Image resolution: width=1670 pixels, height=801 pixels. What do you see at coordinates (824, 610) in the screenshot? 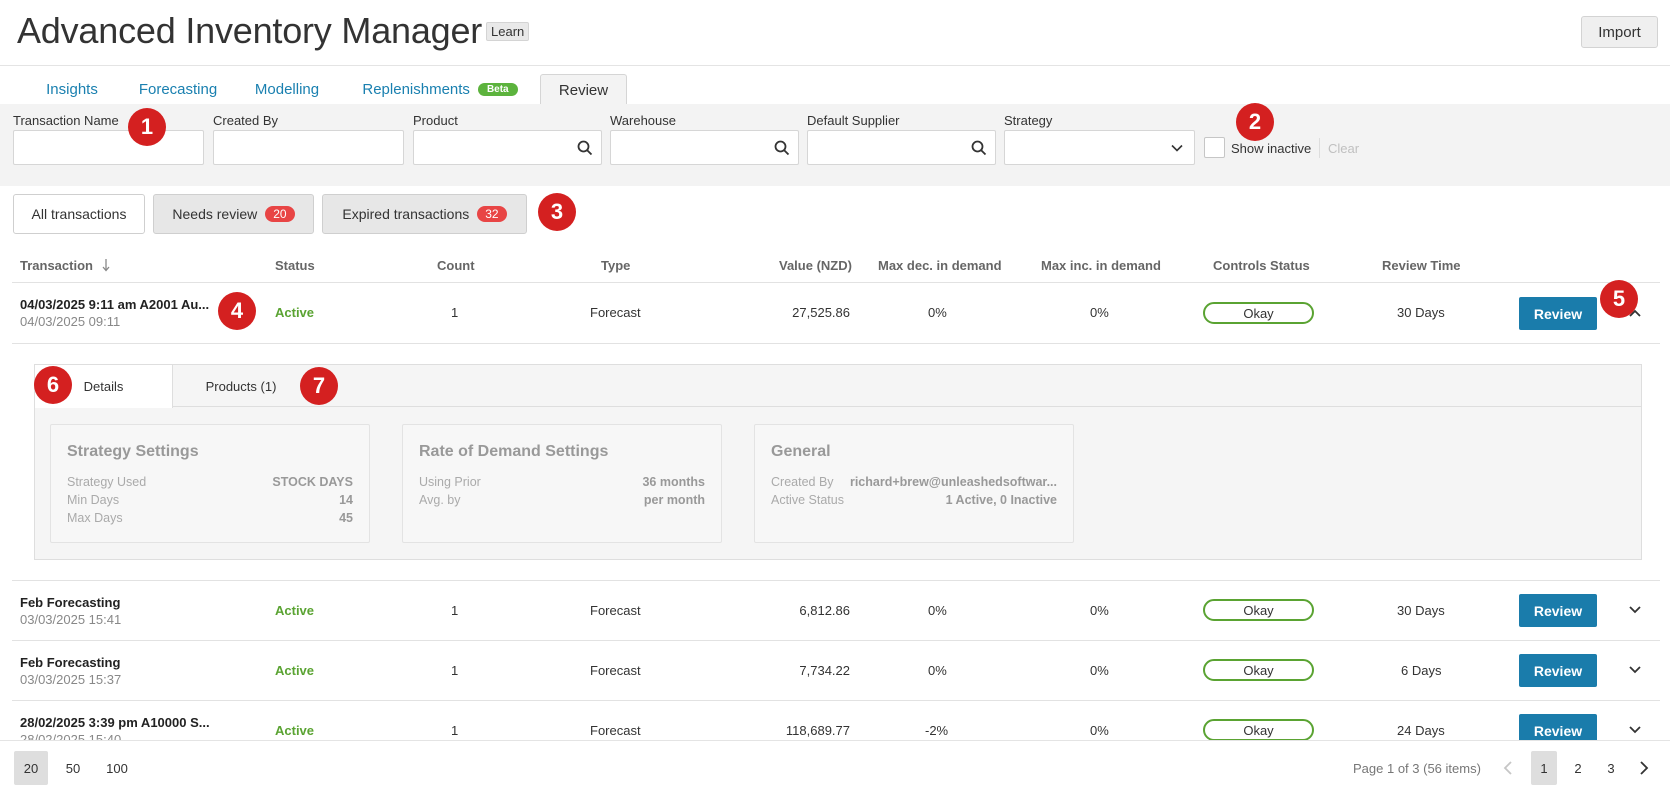
I see `value-cell: 6,812.86` at bounding box center [824, 610].